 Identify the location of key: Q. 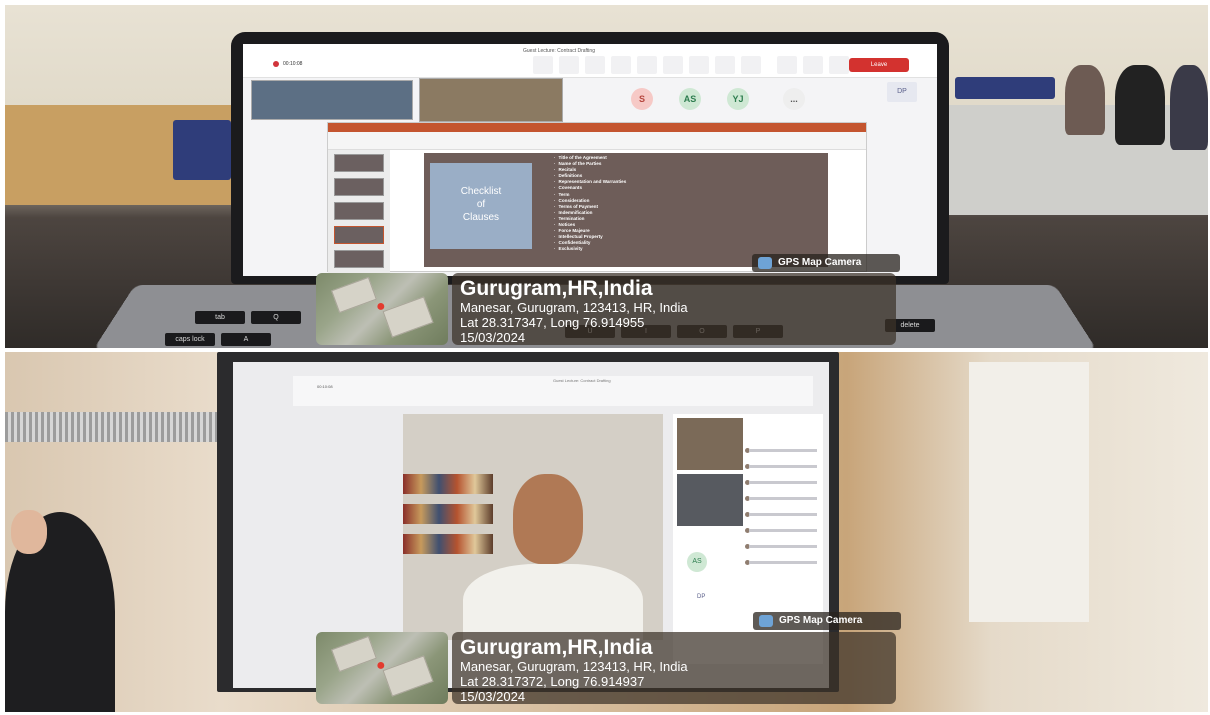
(276, 317).